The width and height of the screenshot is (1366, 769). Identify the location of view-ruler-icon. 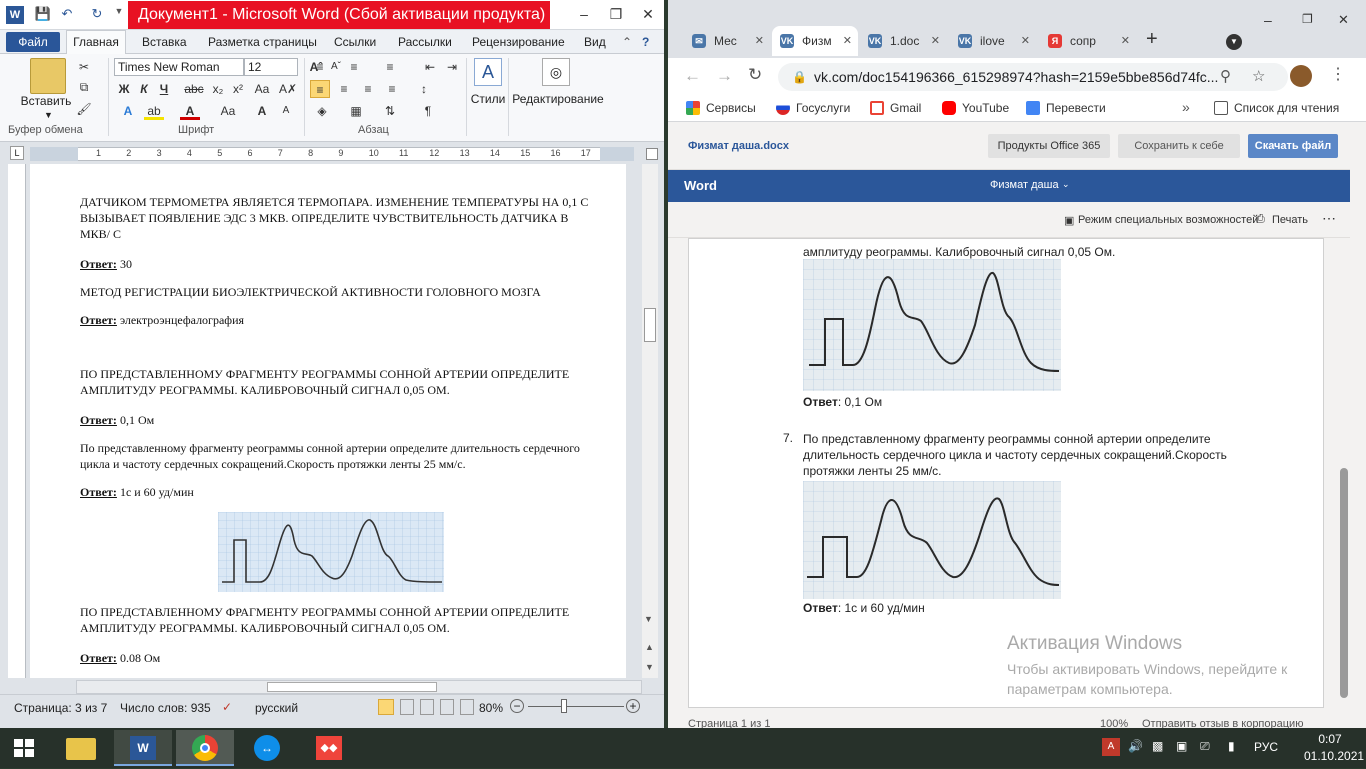
(652, 154).